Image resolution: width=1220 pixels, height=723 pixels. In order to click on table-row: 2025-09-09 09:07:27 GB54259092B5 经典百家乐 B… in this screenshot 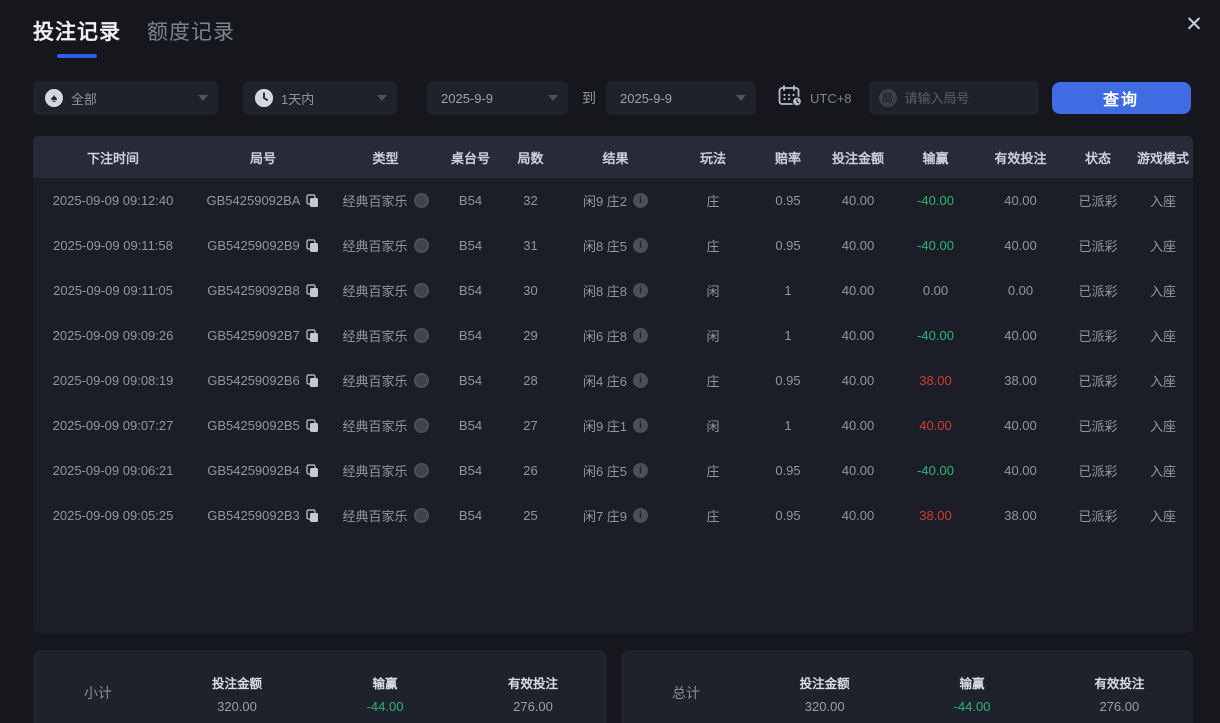, I will do `click(613, 425)`.